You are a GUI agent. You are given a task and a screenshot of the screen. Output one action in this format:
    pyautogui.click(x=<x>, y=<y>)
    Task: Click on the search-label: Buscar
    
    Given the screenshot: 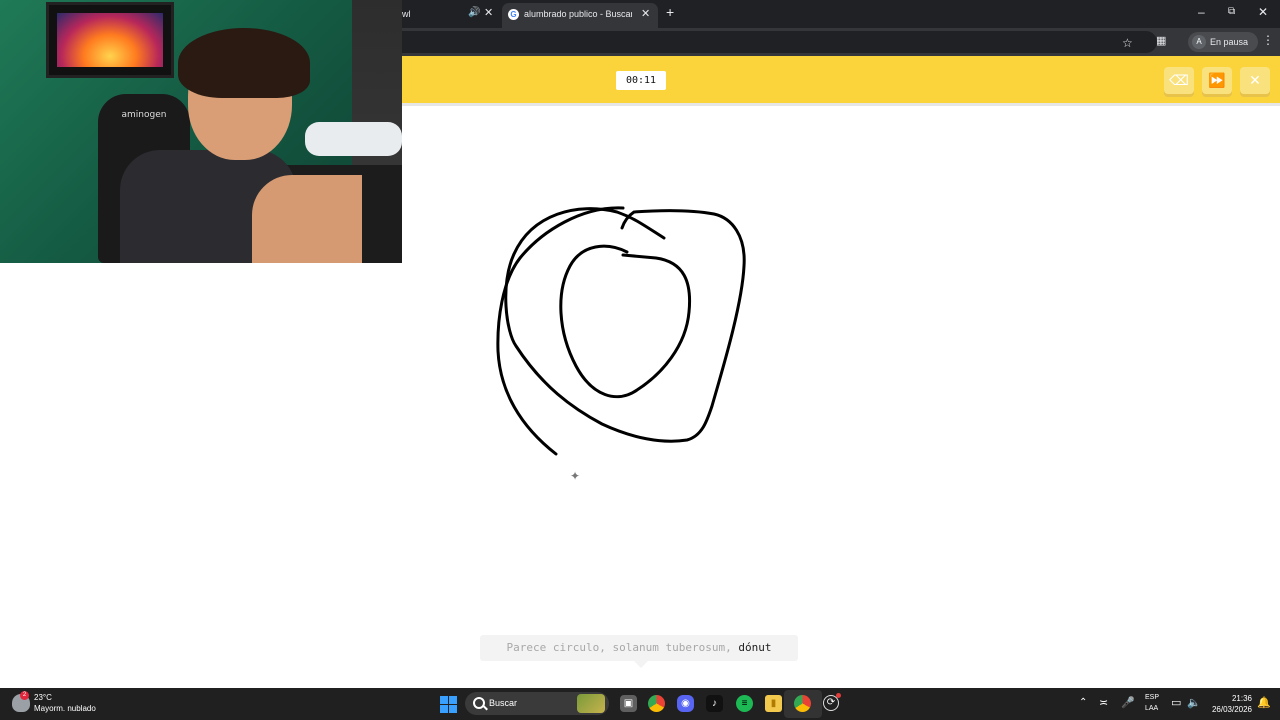 What is the action you would take?
    pyautogui.click(x=503, y=703)
    